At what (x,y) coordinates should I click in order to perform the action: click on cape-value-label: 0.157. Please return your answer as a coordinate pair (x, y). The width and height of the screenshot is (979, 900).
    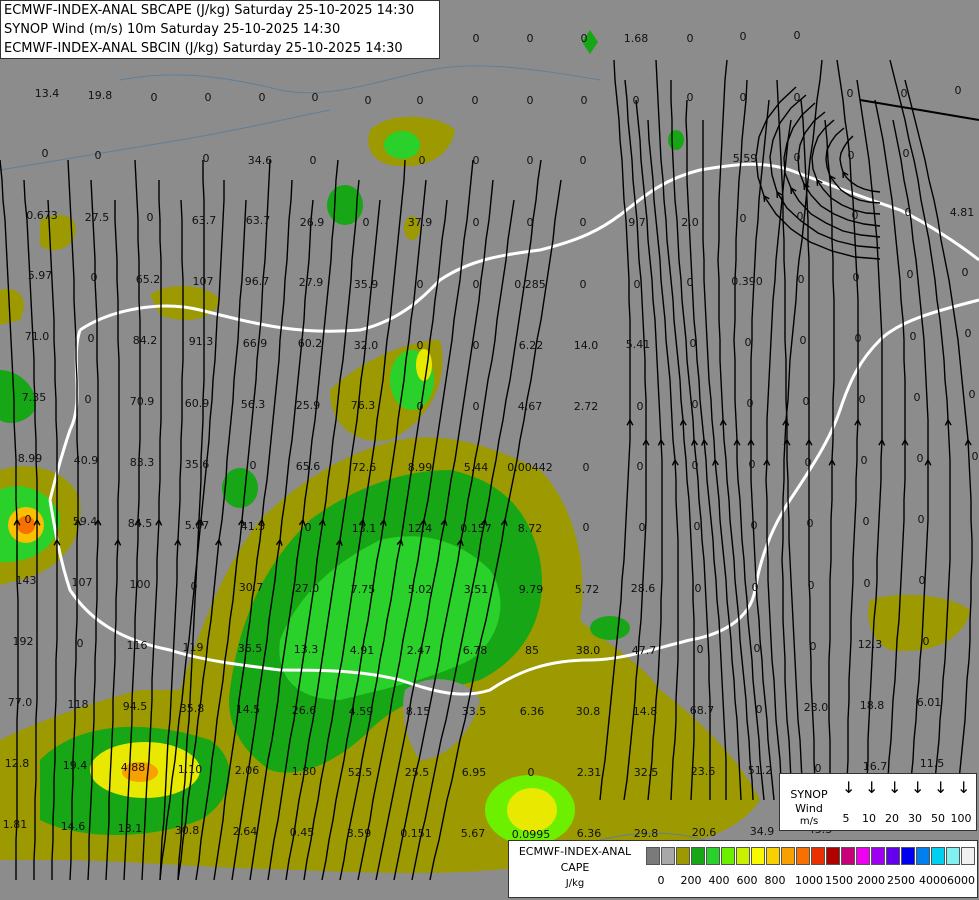
    Looking at the image, I should click on (476, 528).